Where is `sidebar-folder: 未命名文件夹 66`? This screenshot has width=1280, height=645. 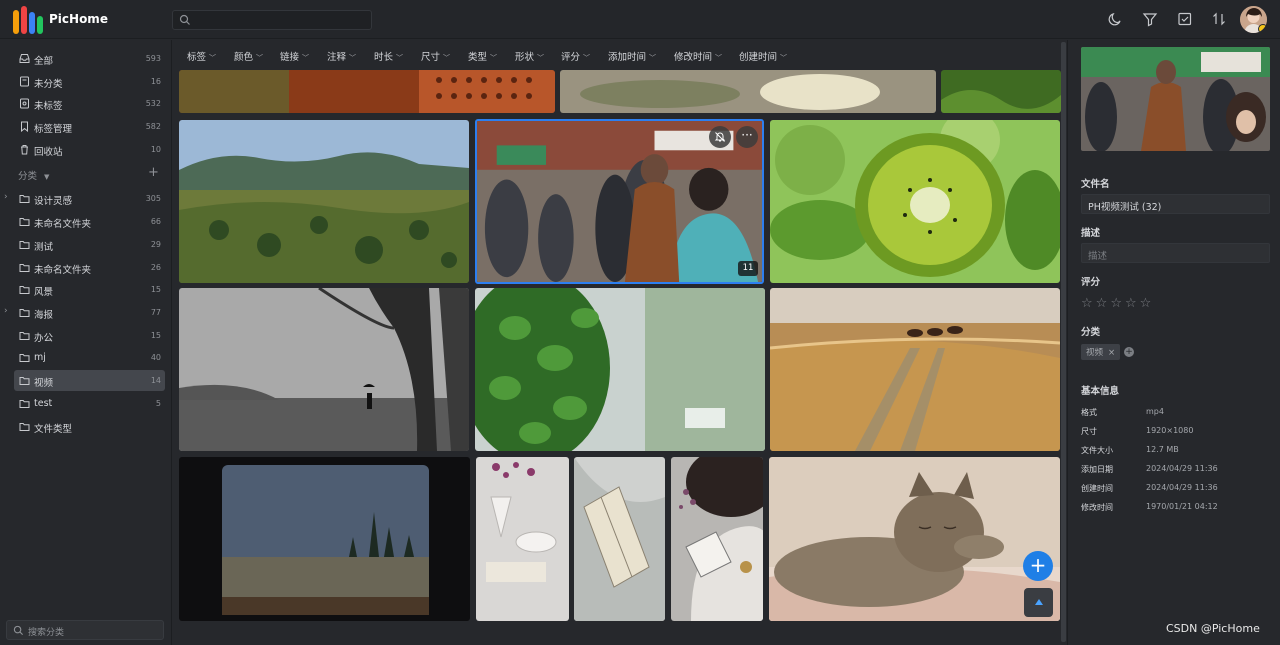 sidebar-folder: 未命名文件夹 66 is located at coordinates (89, 221).